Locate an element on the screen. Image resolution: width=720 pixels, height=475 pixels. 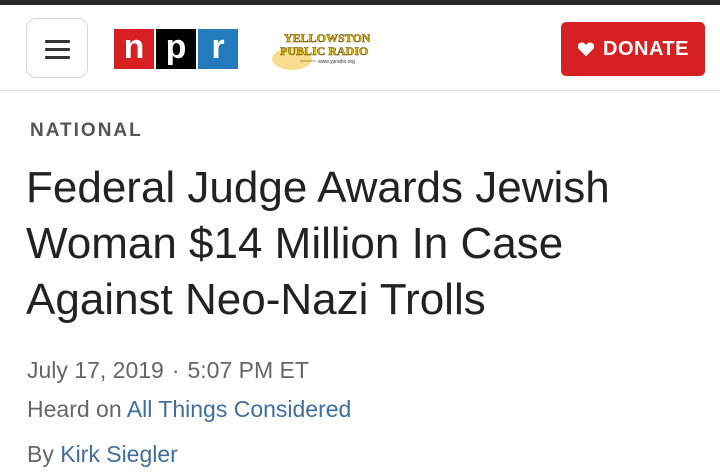
heard-on-line: Heard on All Things Considered is located at coordinates (189, 409).